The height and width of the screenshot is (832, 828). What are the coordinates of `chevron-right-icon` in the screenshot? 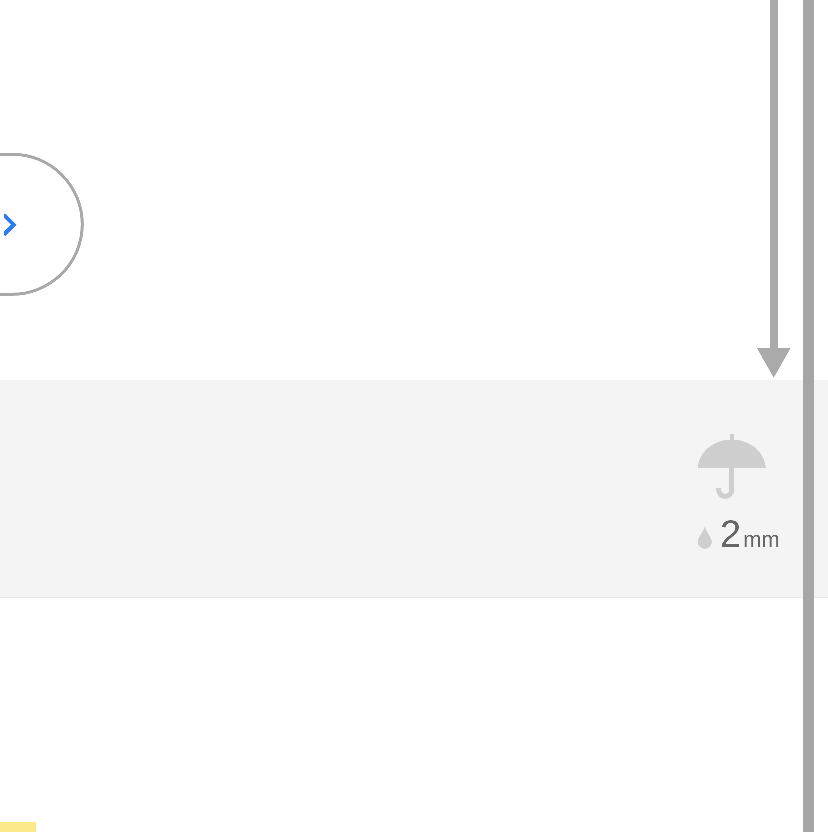 It's located at (11, 224).